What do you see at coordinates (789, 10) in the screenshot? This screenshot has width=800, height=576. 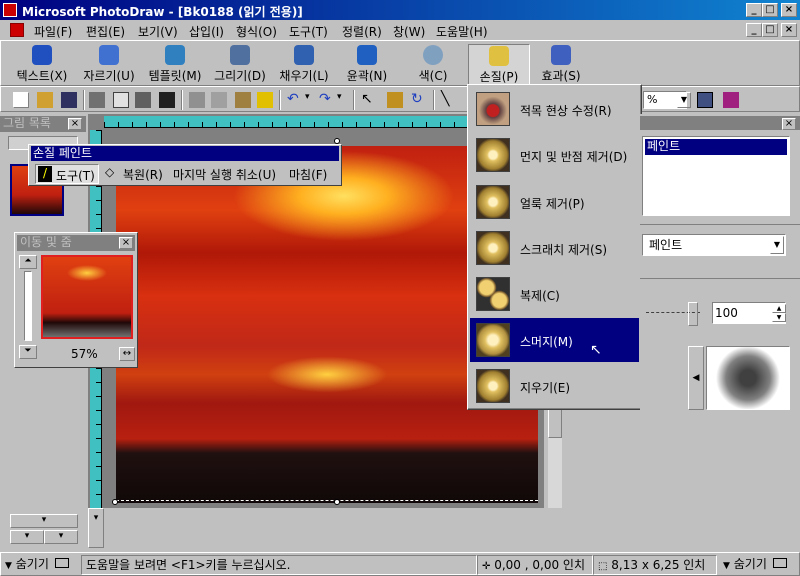 I see `close-button: ×` at bounding box center [789, 10].